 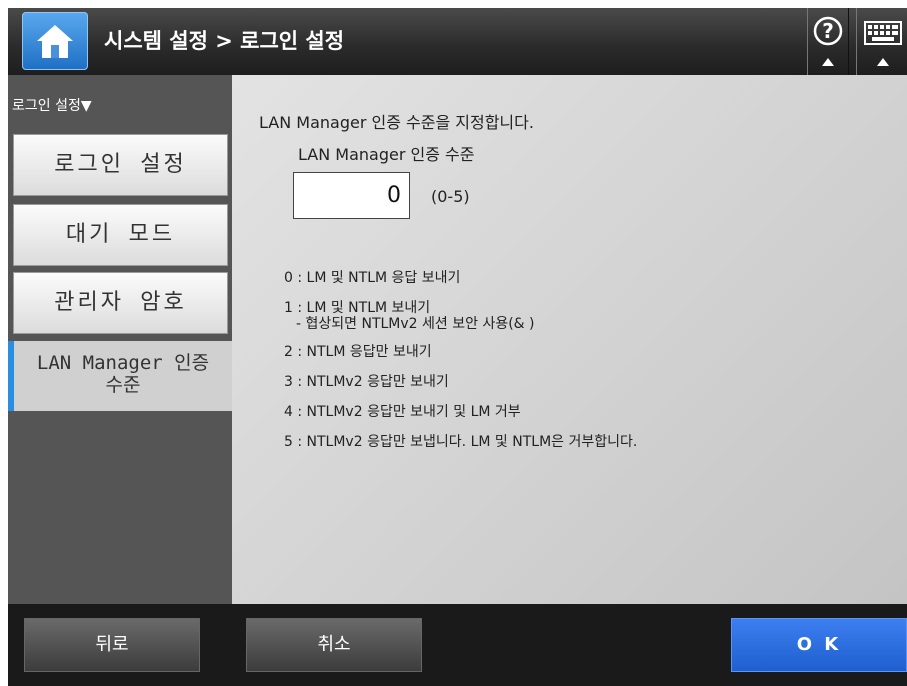 I want to click on sidebar-breadcrumb: 로그인 설정▼, so click(x=52, y=105).